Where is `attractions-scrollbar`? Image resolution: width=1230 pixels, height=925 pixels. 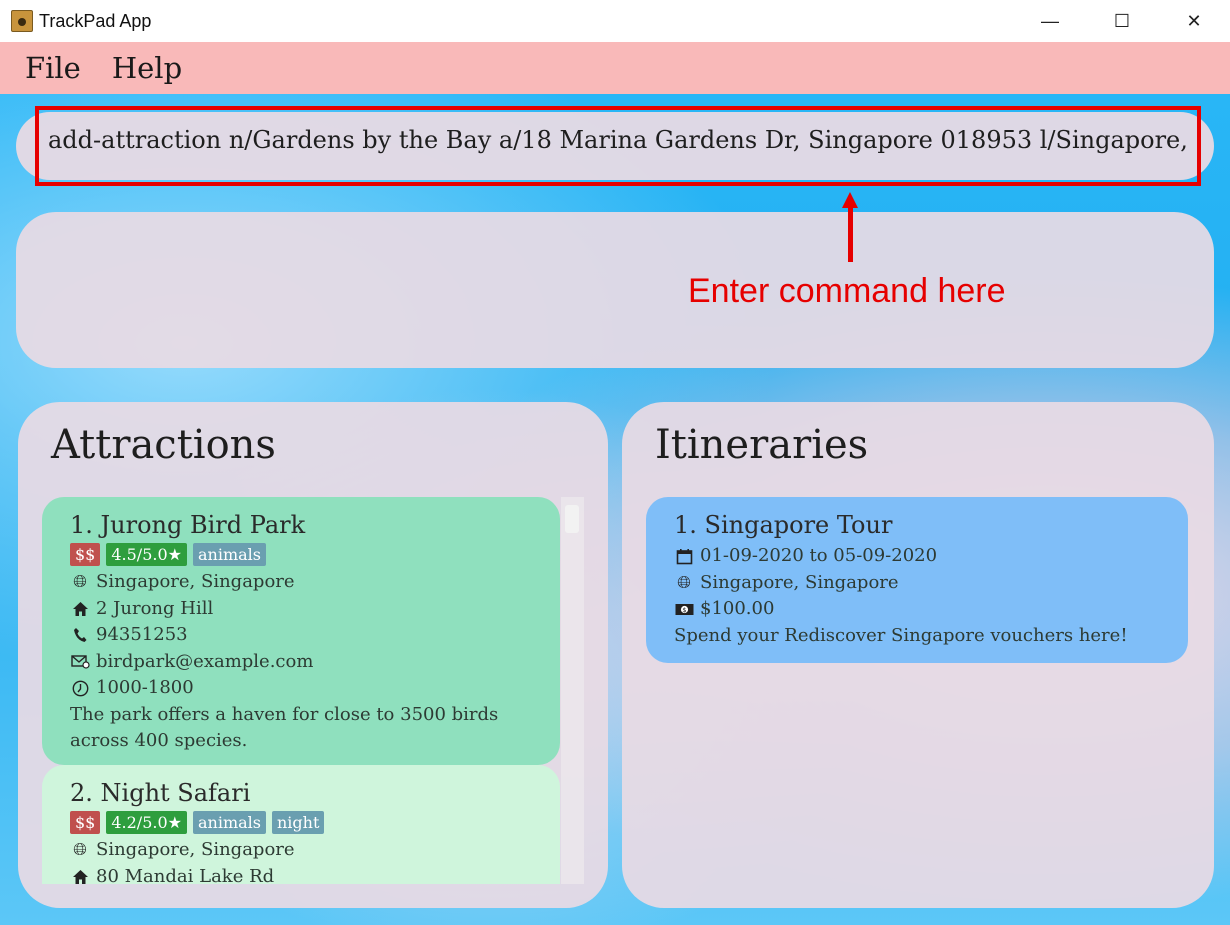 attractions-scrollbar is located at coordinates (572, 690).